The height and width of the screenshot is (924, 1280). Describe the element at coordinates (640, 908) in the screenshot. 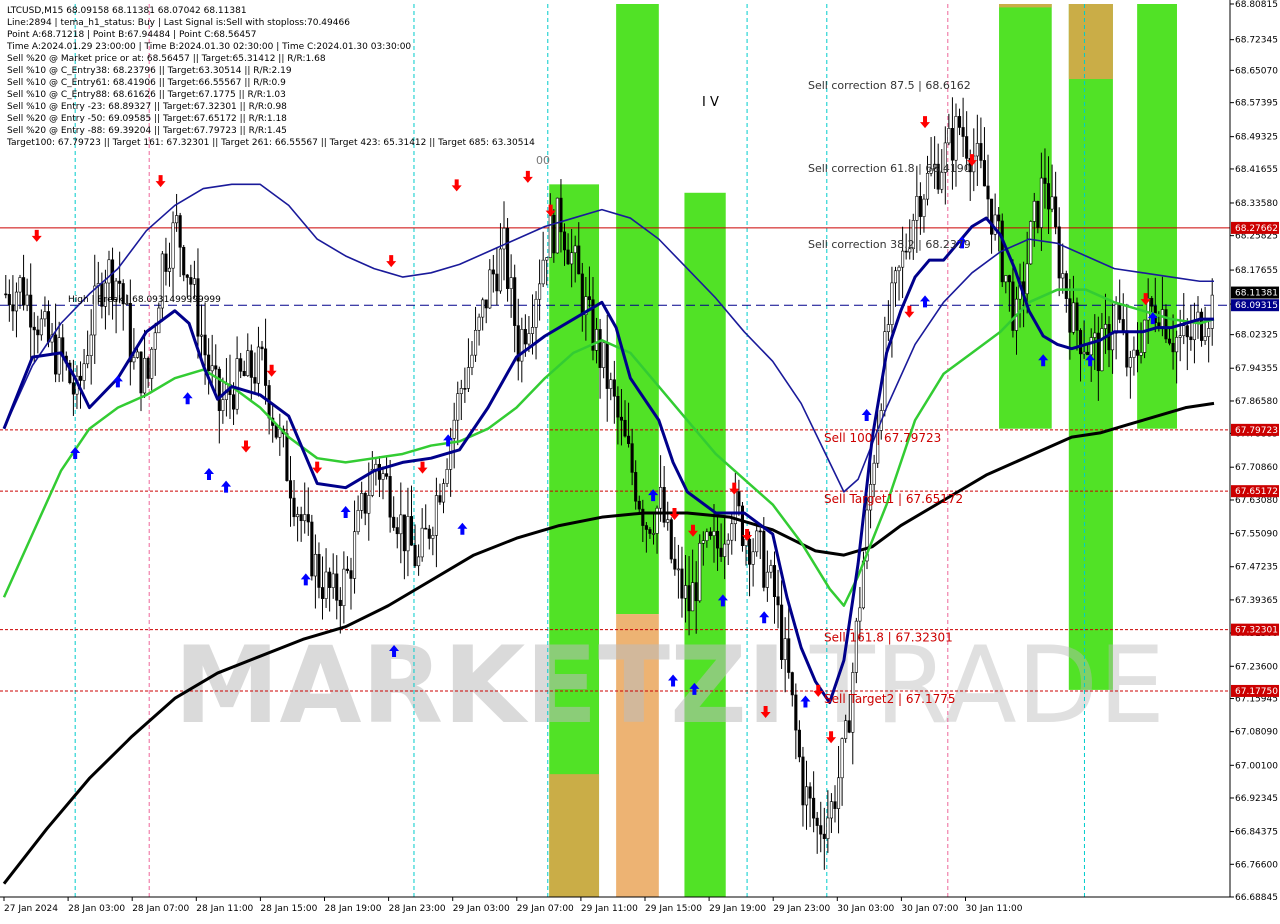

I see `x-axis-panel` at that location.